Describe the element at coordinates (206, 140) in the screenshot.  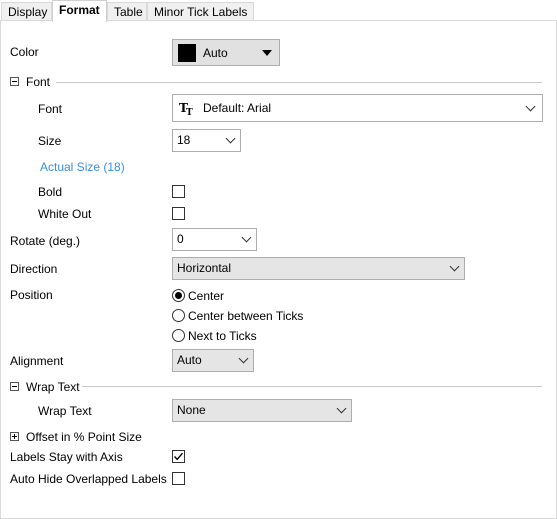
I see `size-combo: 18` at that location.